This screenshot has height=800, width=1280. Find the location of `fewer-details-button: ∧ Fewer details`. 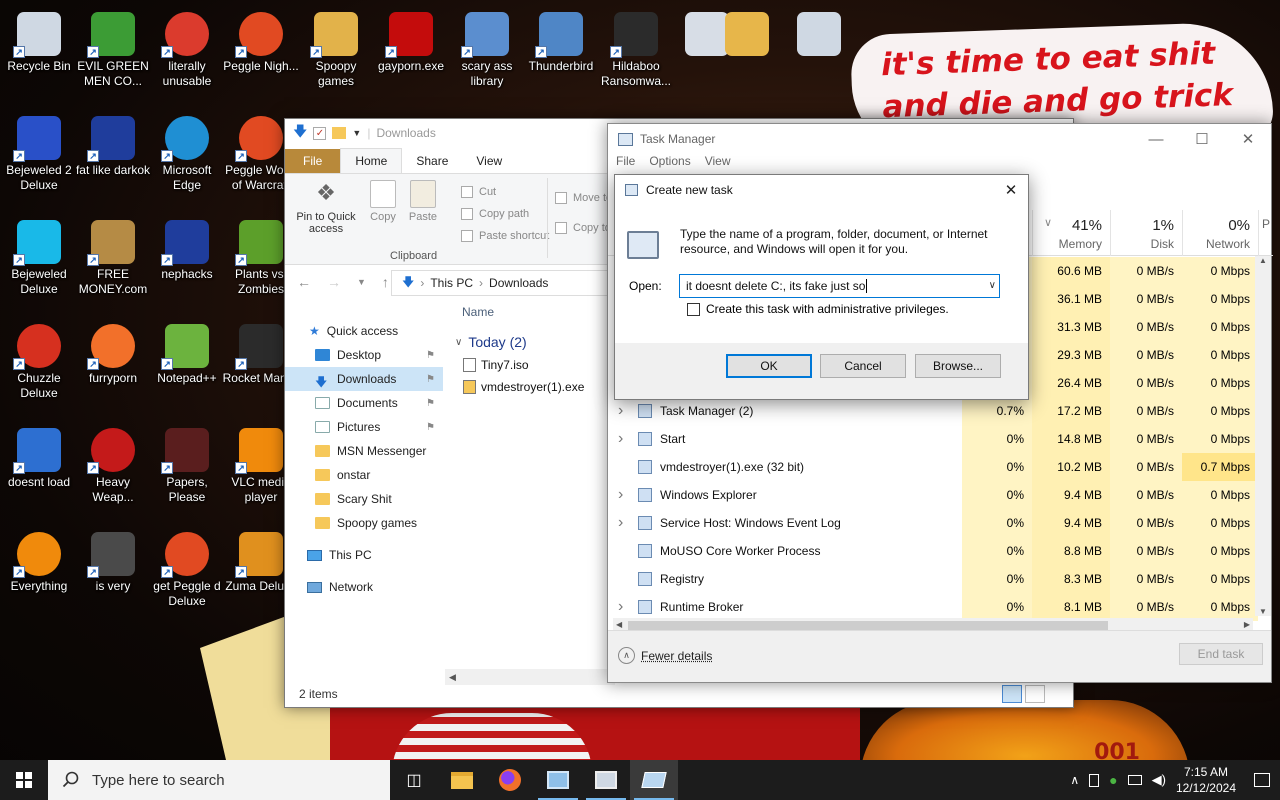

fewer-details-button: ∧ Fewer details is located at coordinates (665, 655).